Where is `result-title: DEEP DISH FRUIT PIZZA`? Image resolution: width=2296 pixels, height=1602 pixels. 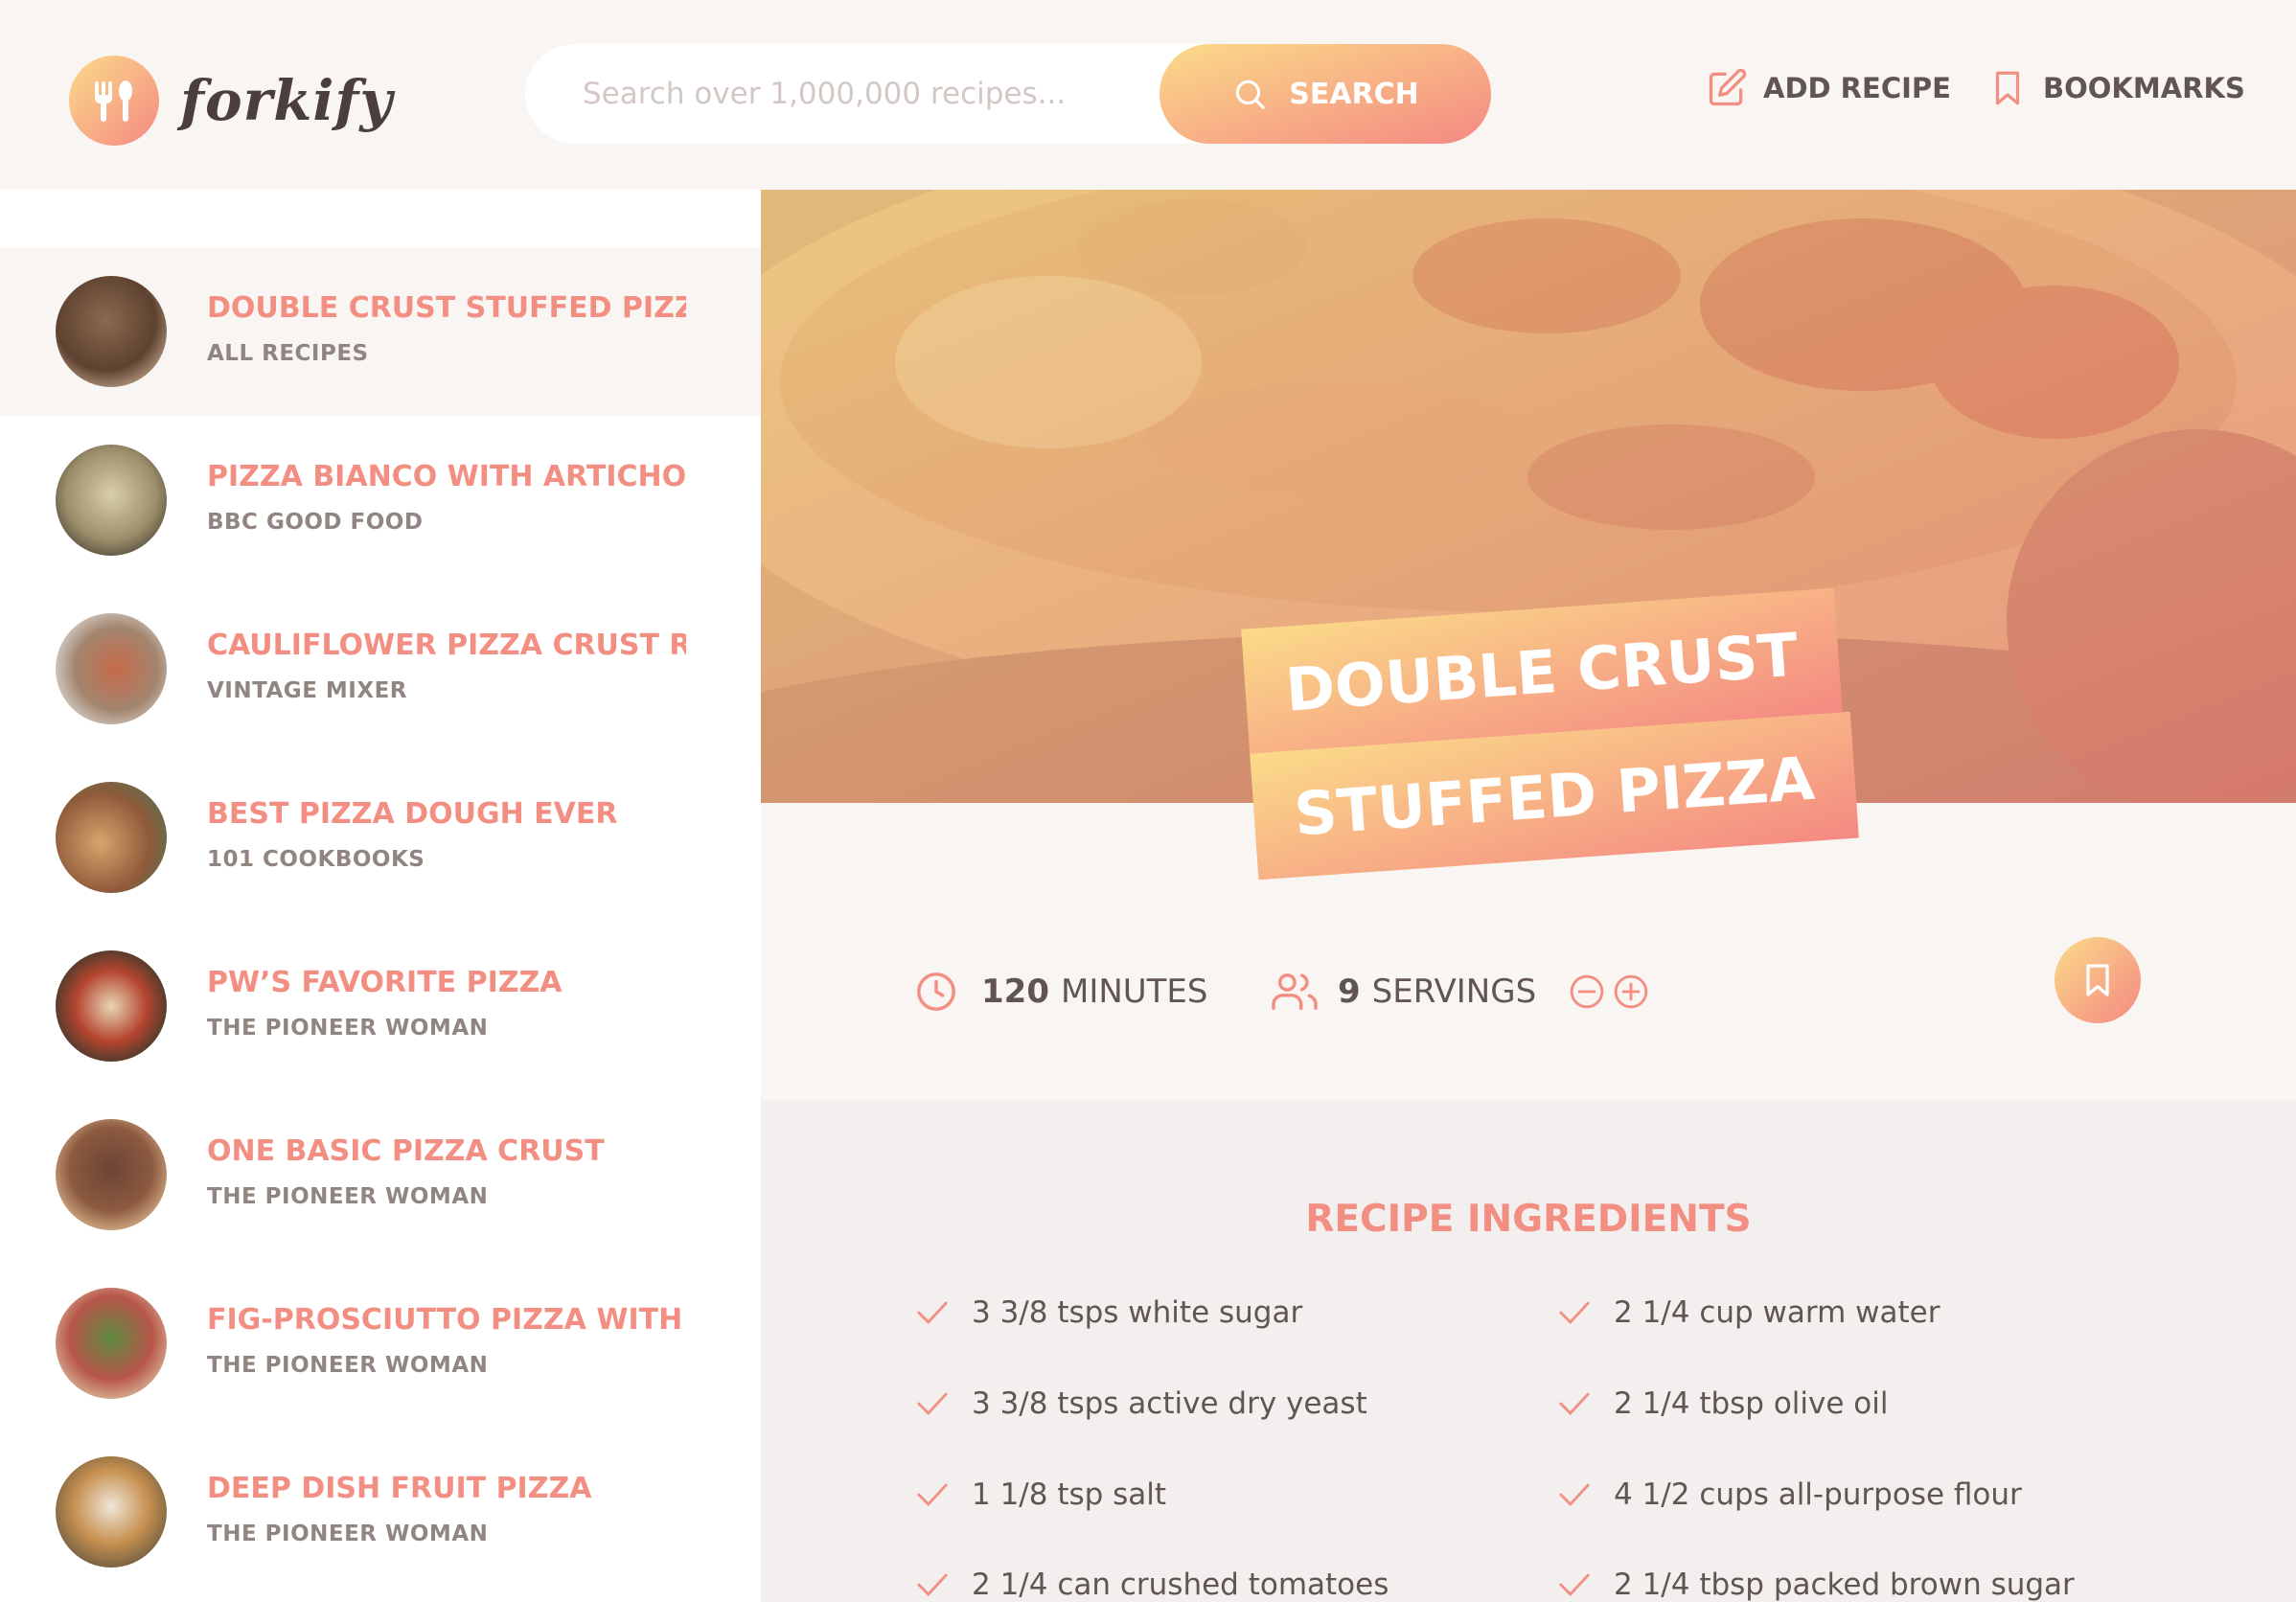
result-title: DEEP DISH FRUIT PIZZA is located at coordinates (399, 1489).